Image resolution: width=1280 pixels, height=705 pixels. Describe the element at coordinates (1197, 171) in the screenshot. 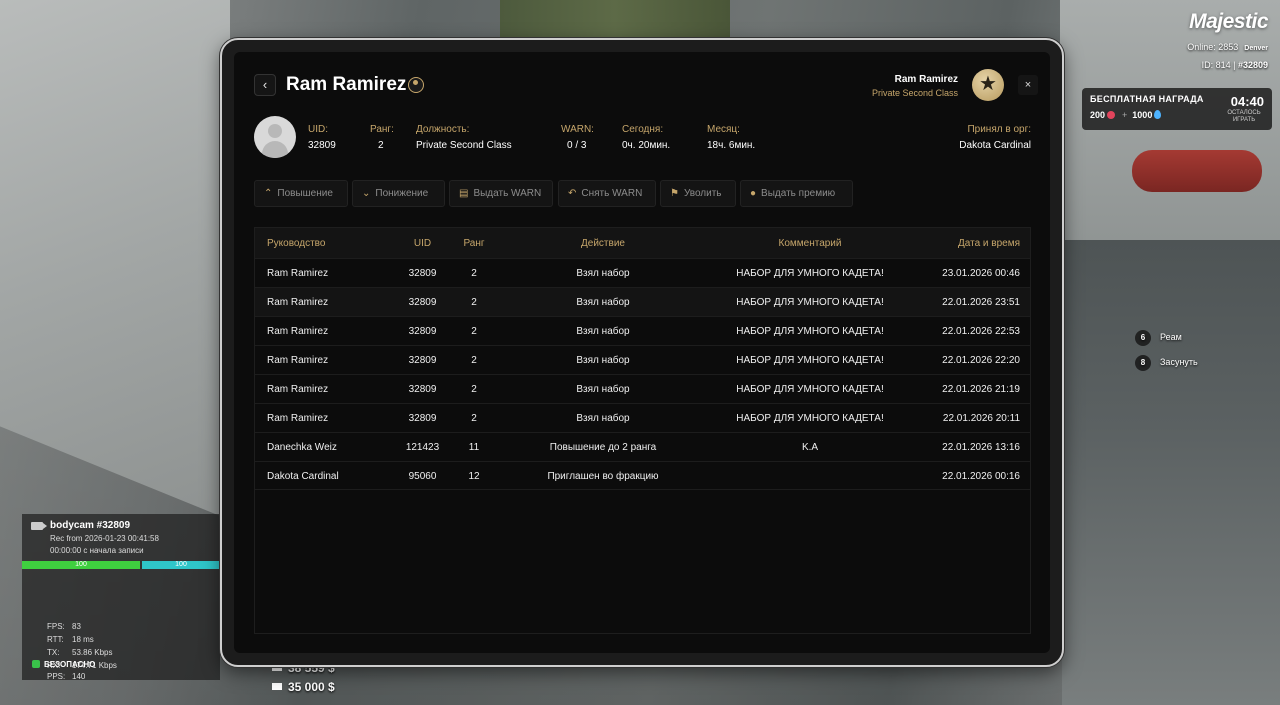

I see `background-tank` at that location.